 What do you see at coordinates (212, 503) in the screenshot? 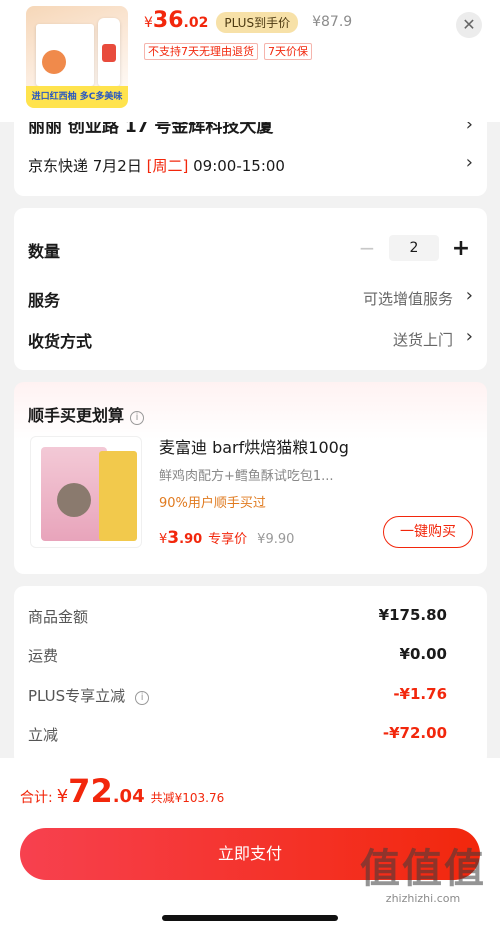
I see `addon-product-stat: 90%用户顺手买过` at bounding box center [212, 503].